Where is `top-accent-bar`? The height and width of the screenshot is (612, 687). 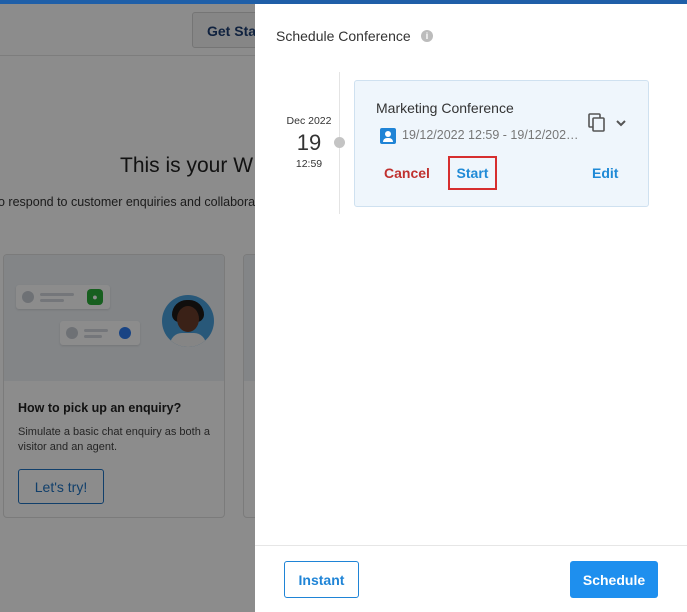
top-accent-bar is located at coordinates (343, 2).